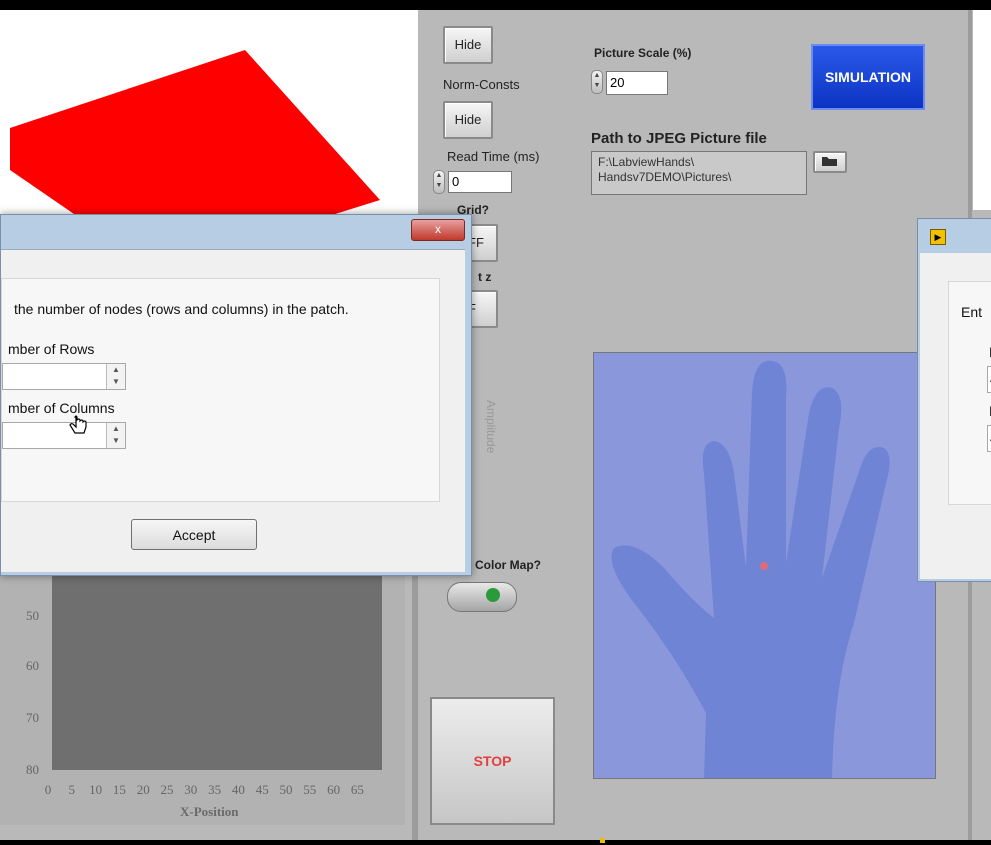  What do you see at coordinates (468, 45) in the screenshot?
I see `hide-button-1: Hide` at bounding box center [468, 45].